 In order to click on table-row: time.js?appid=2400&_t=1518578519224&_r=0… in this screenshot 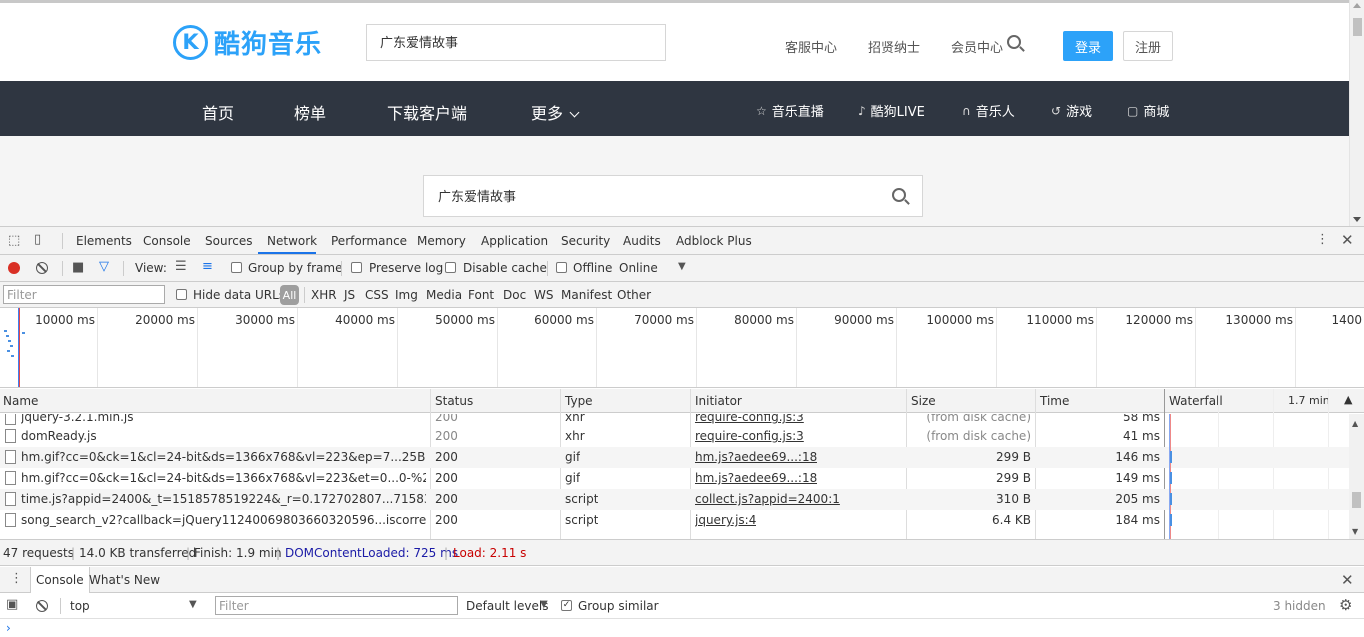, I will do `click(674, 499)`.